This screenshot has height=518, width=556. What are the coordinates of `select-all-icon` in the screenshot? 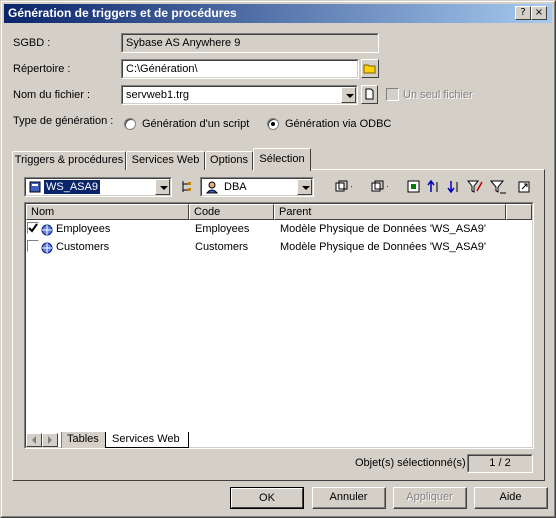 It's located at (343, 187).